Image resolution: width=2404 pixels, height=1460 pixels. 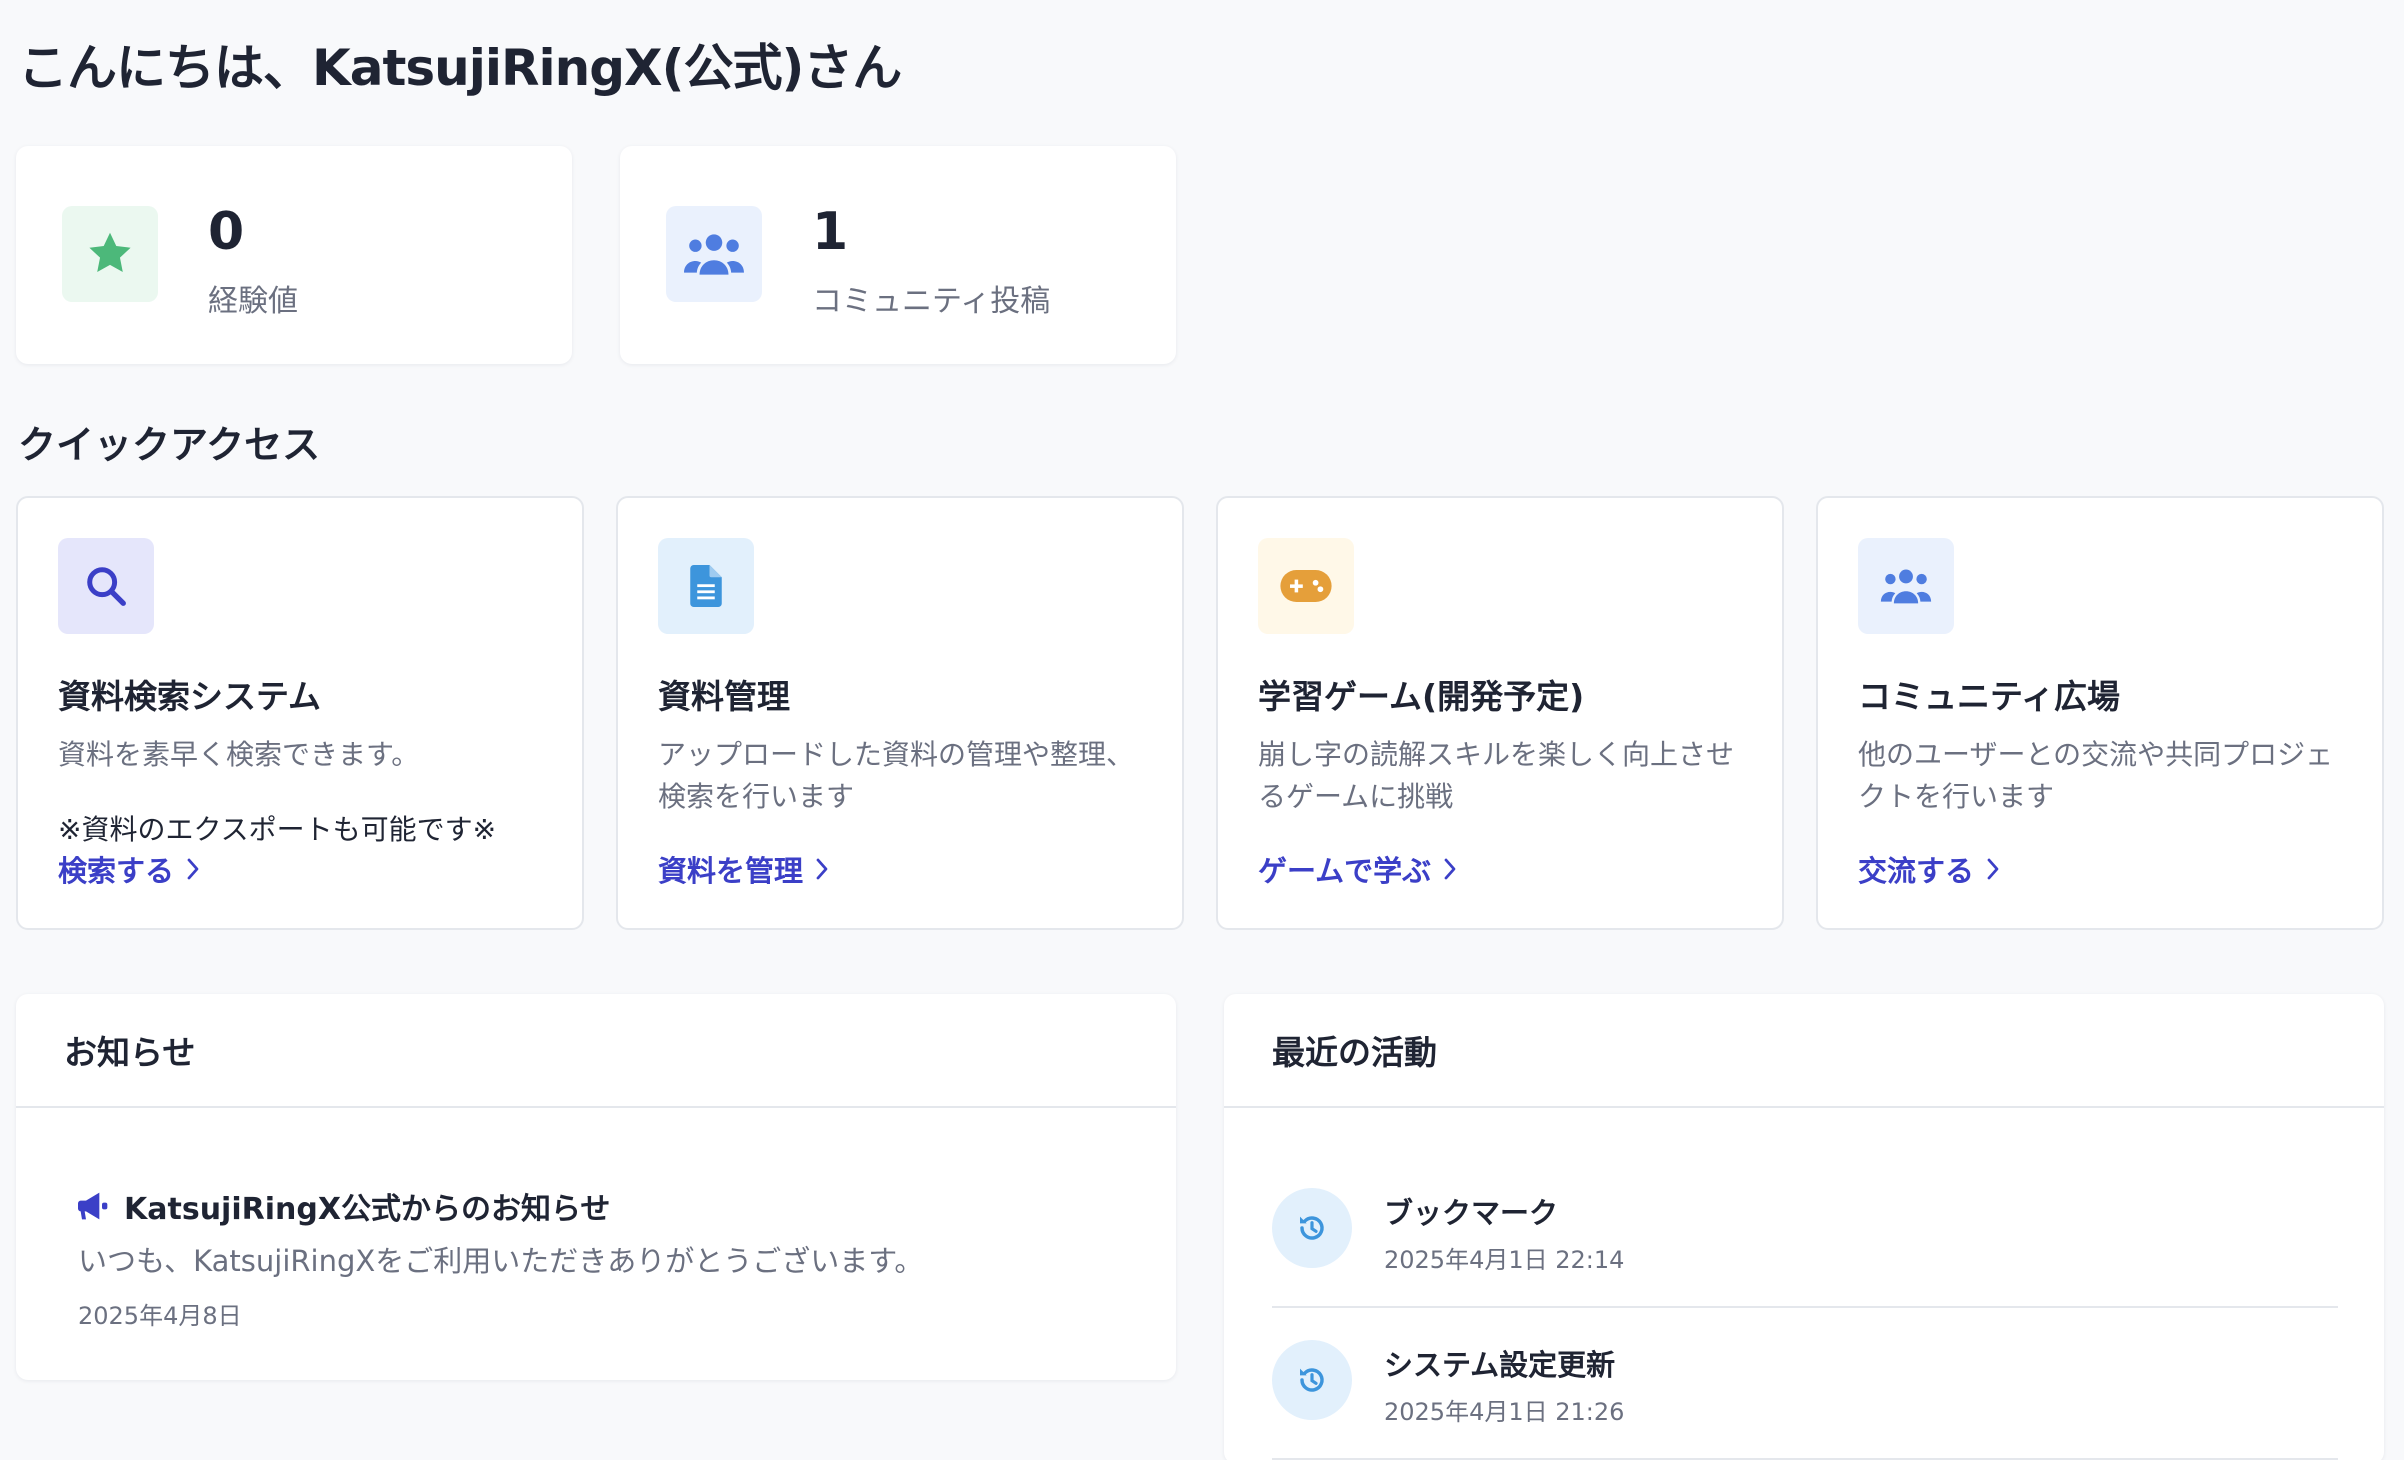 I want to click on notice-title-text: KatsujiRingX公式からのお知らせ, so click(x=367, y=1209).